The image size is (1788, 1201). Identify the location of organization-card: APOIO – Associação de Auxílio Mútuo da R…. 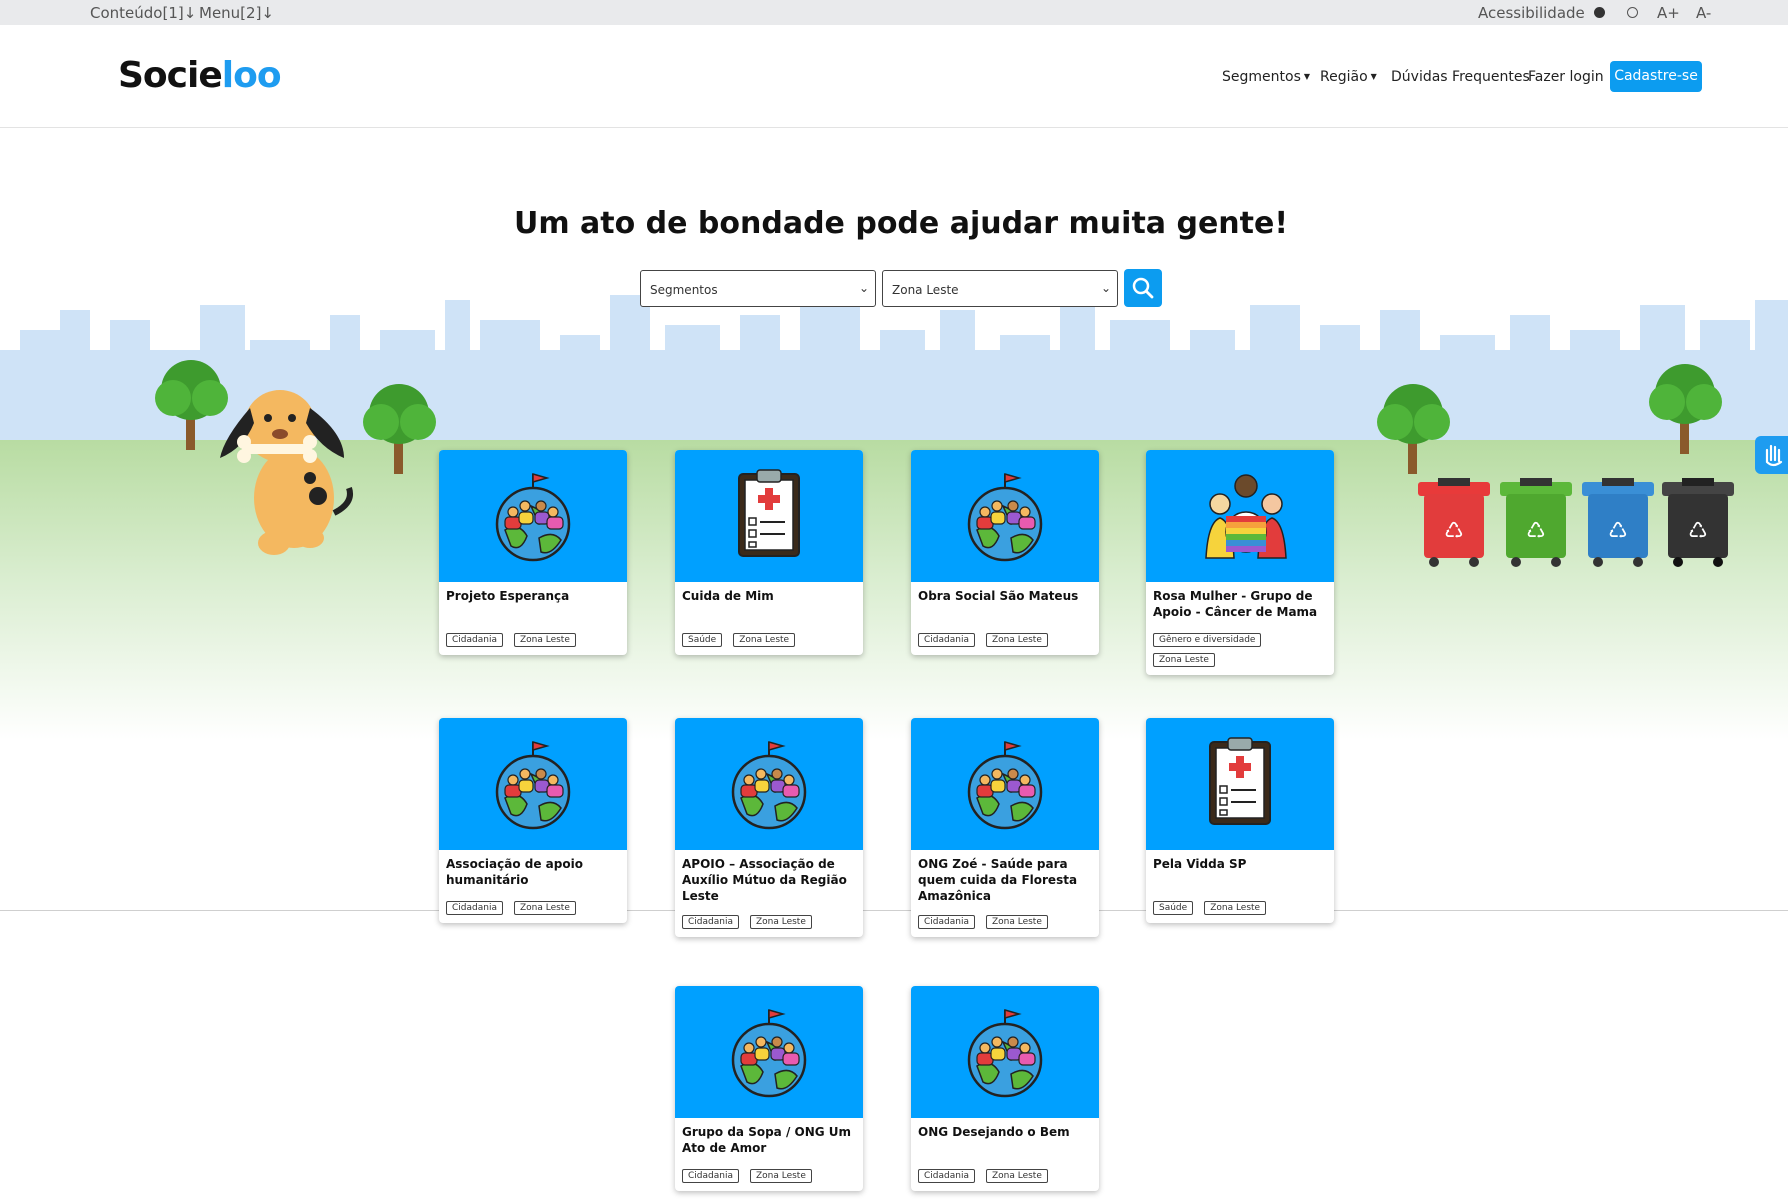
(769, 827).